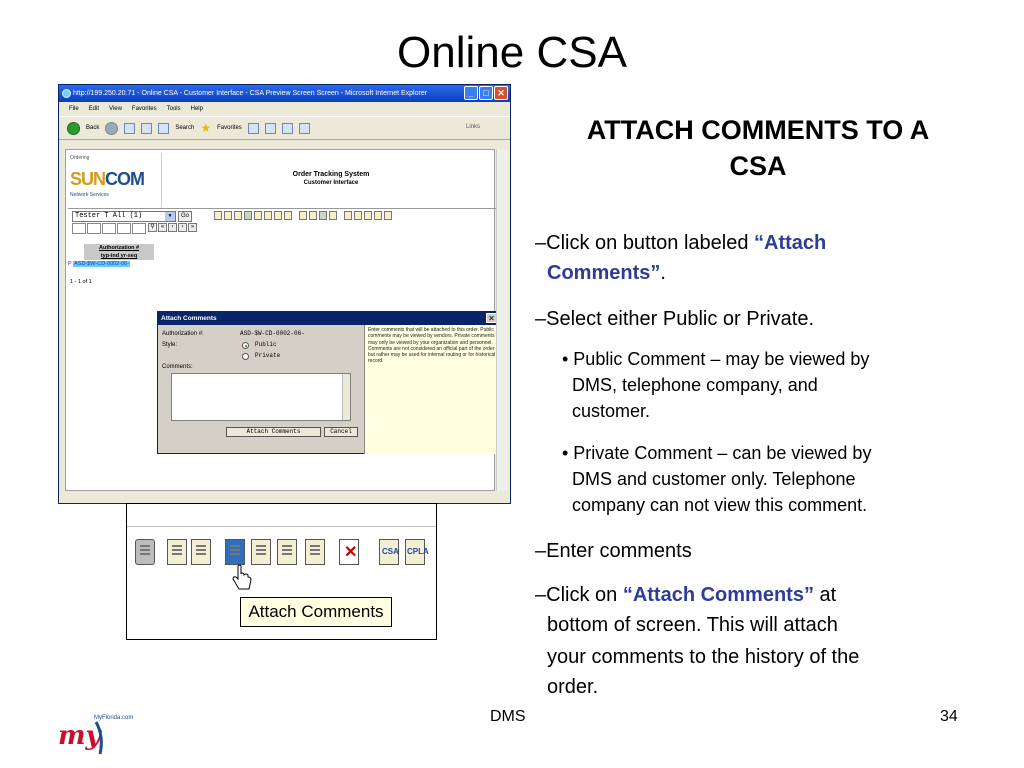  Describe the element at coordinates (313, 215) in the screenshot. I see `cpla-icon` at that location.